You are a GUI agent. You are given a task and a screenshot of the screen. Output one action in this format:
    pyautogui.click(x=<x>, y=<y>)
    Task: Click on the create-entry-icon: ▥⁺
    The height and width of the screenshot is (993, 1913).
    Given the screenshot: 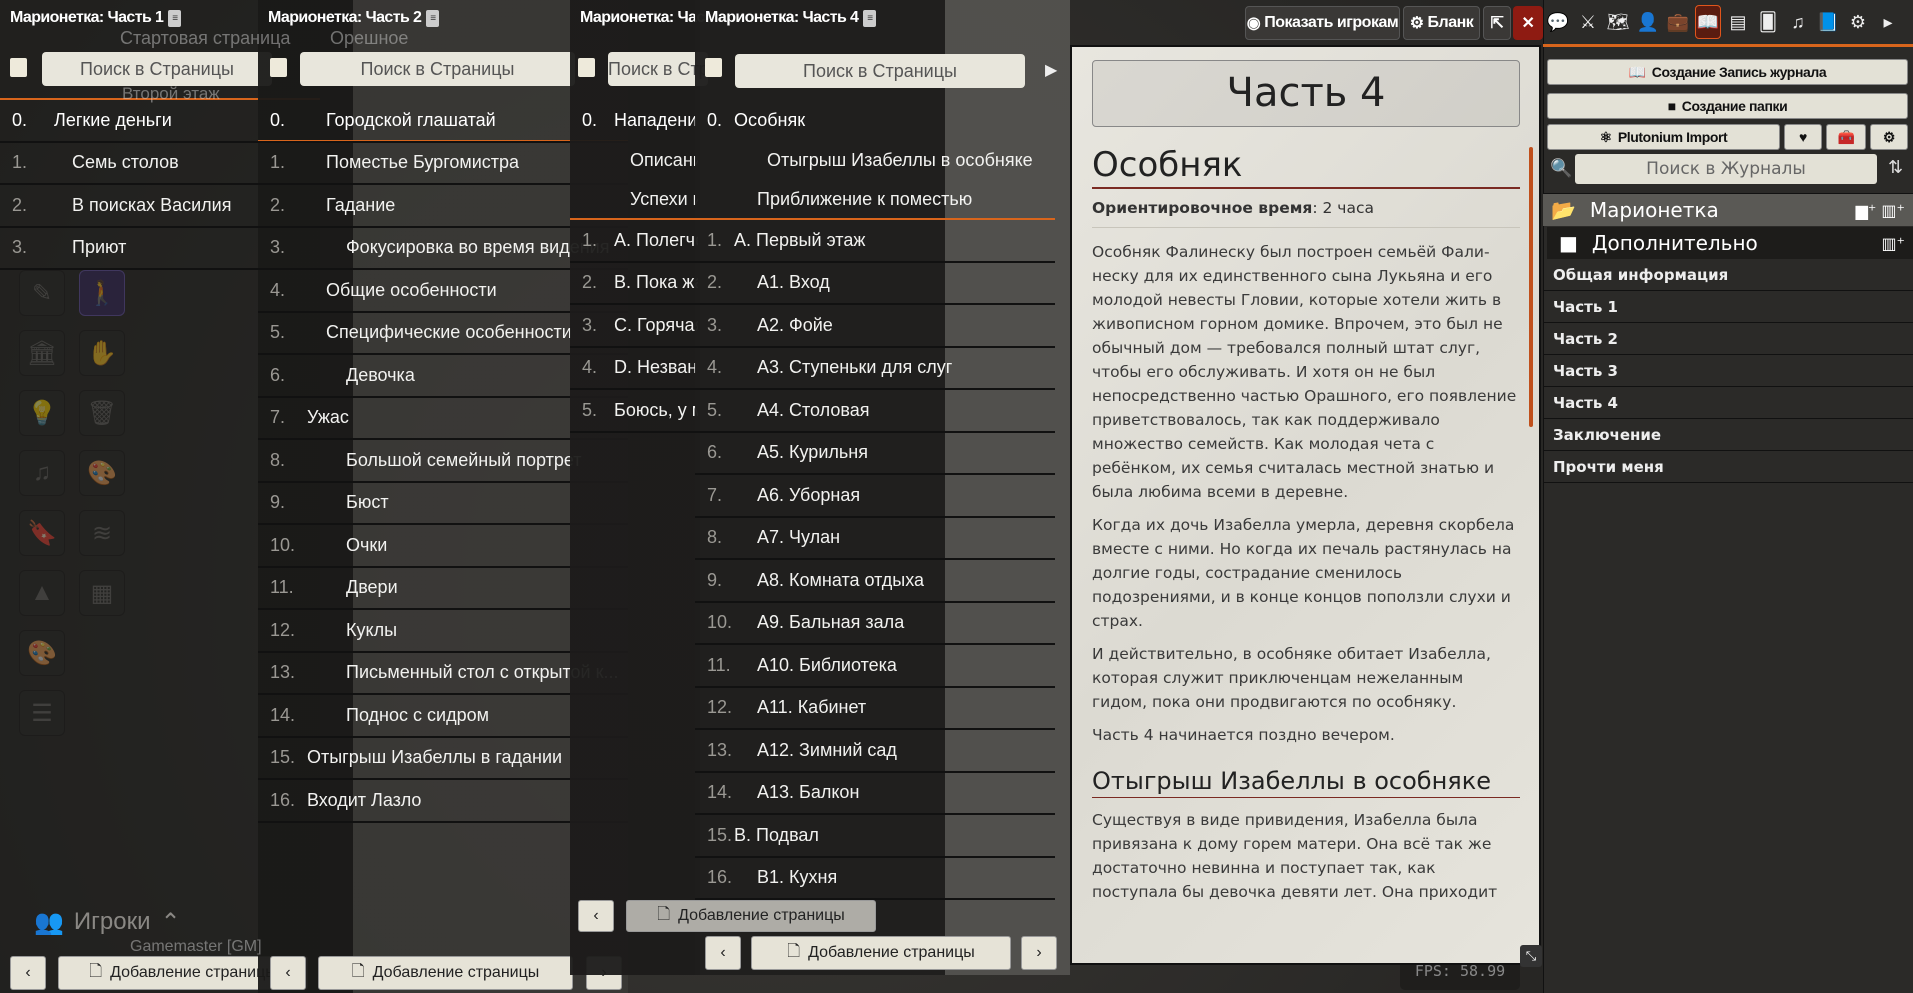 What is the action you would take?
    pyautogui.click(x=1893, y=243)
    